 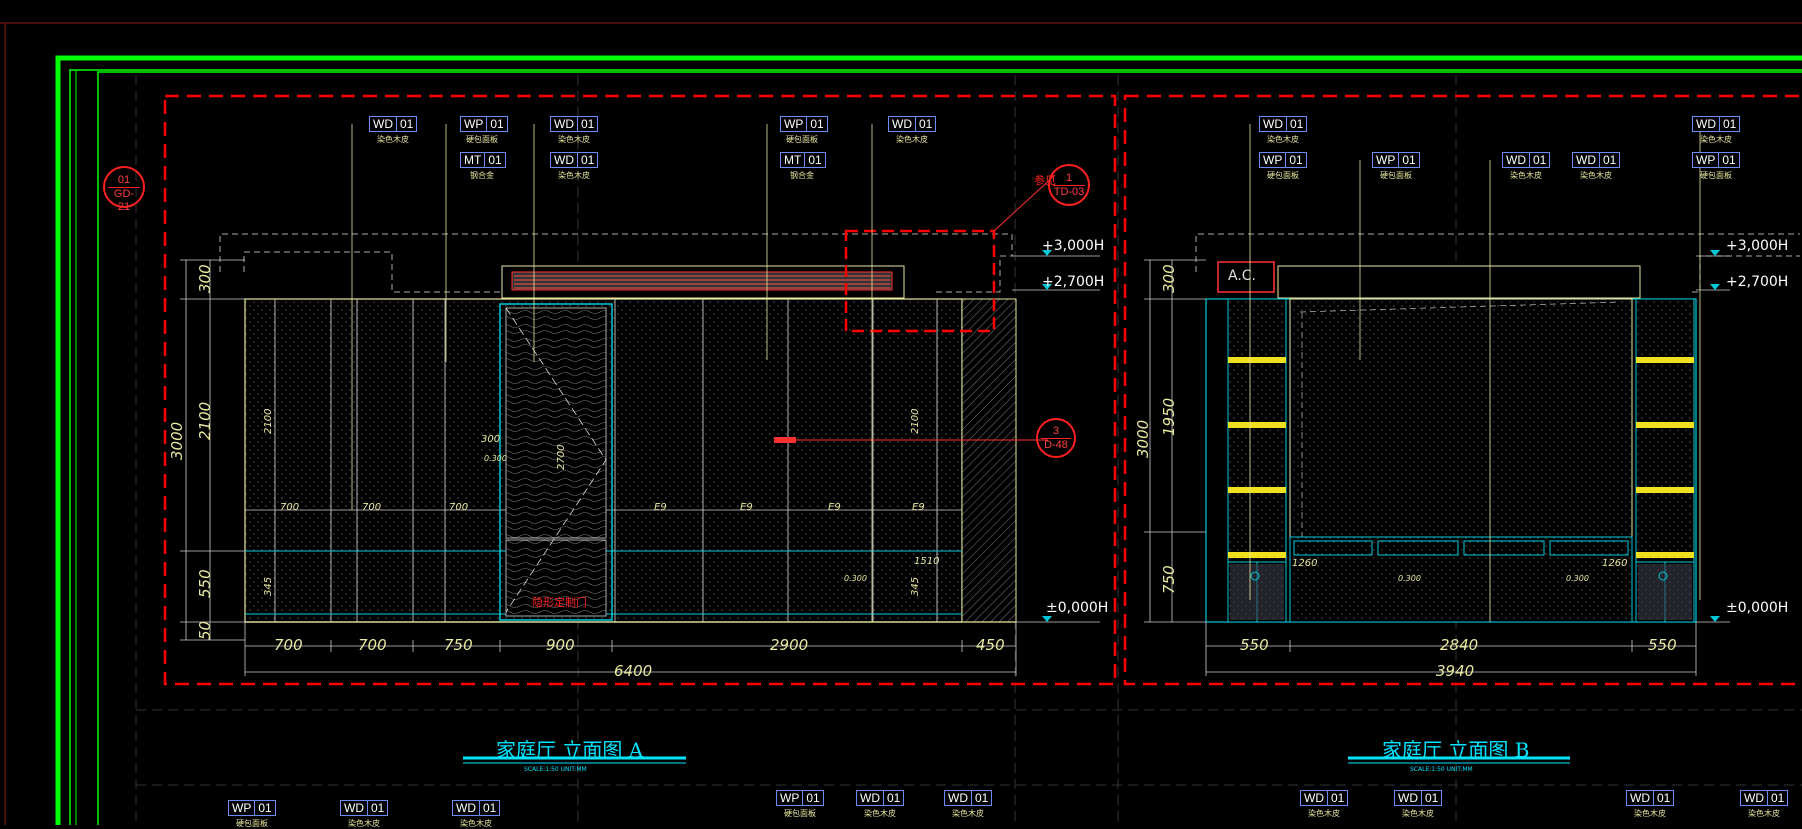 I want to click on level-label: +3,000H, so click(x=1757, y=246).